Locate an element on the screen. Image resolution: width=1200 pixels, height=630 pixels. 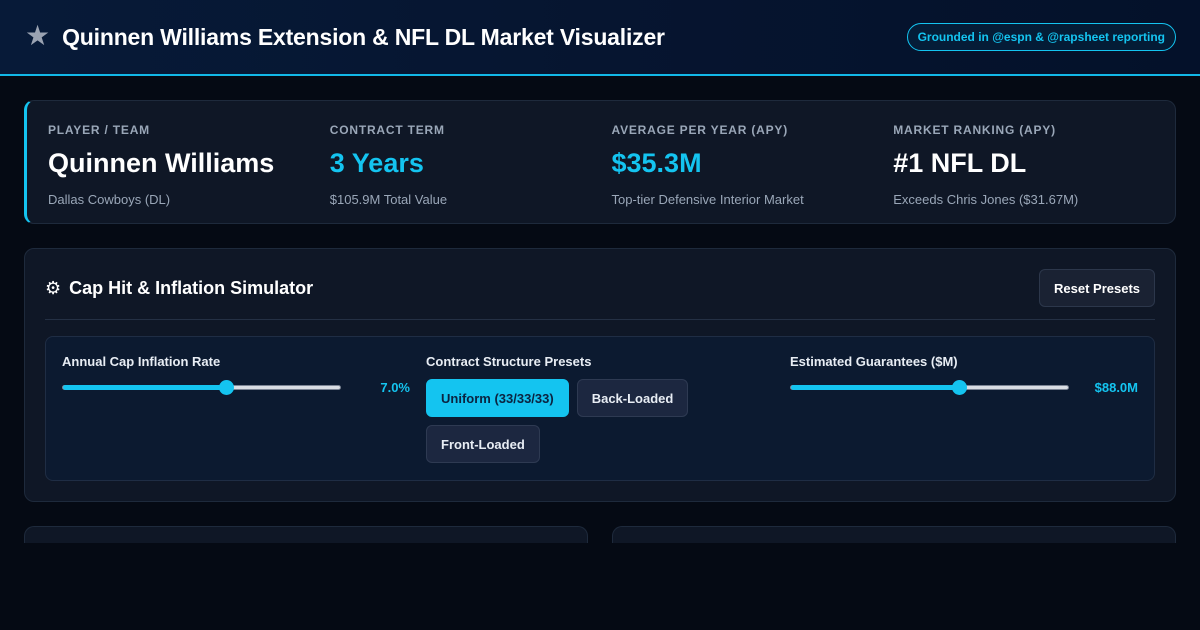
reset-presets-button: Reset Presets is located at coordinates (1097, 288).